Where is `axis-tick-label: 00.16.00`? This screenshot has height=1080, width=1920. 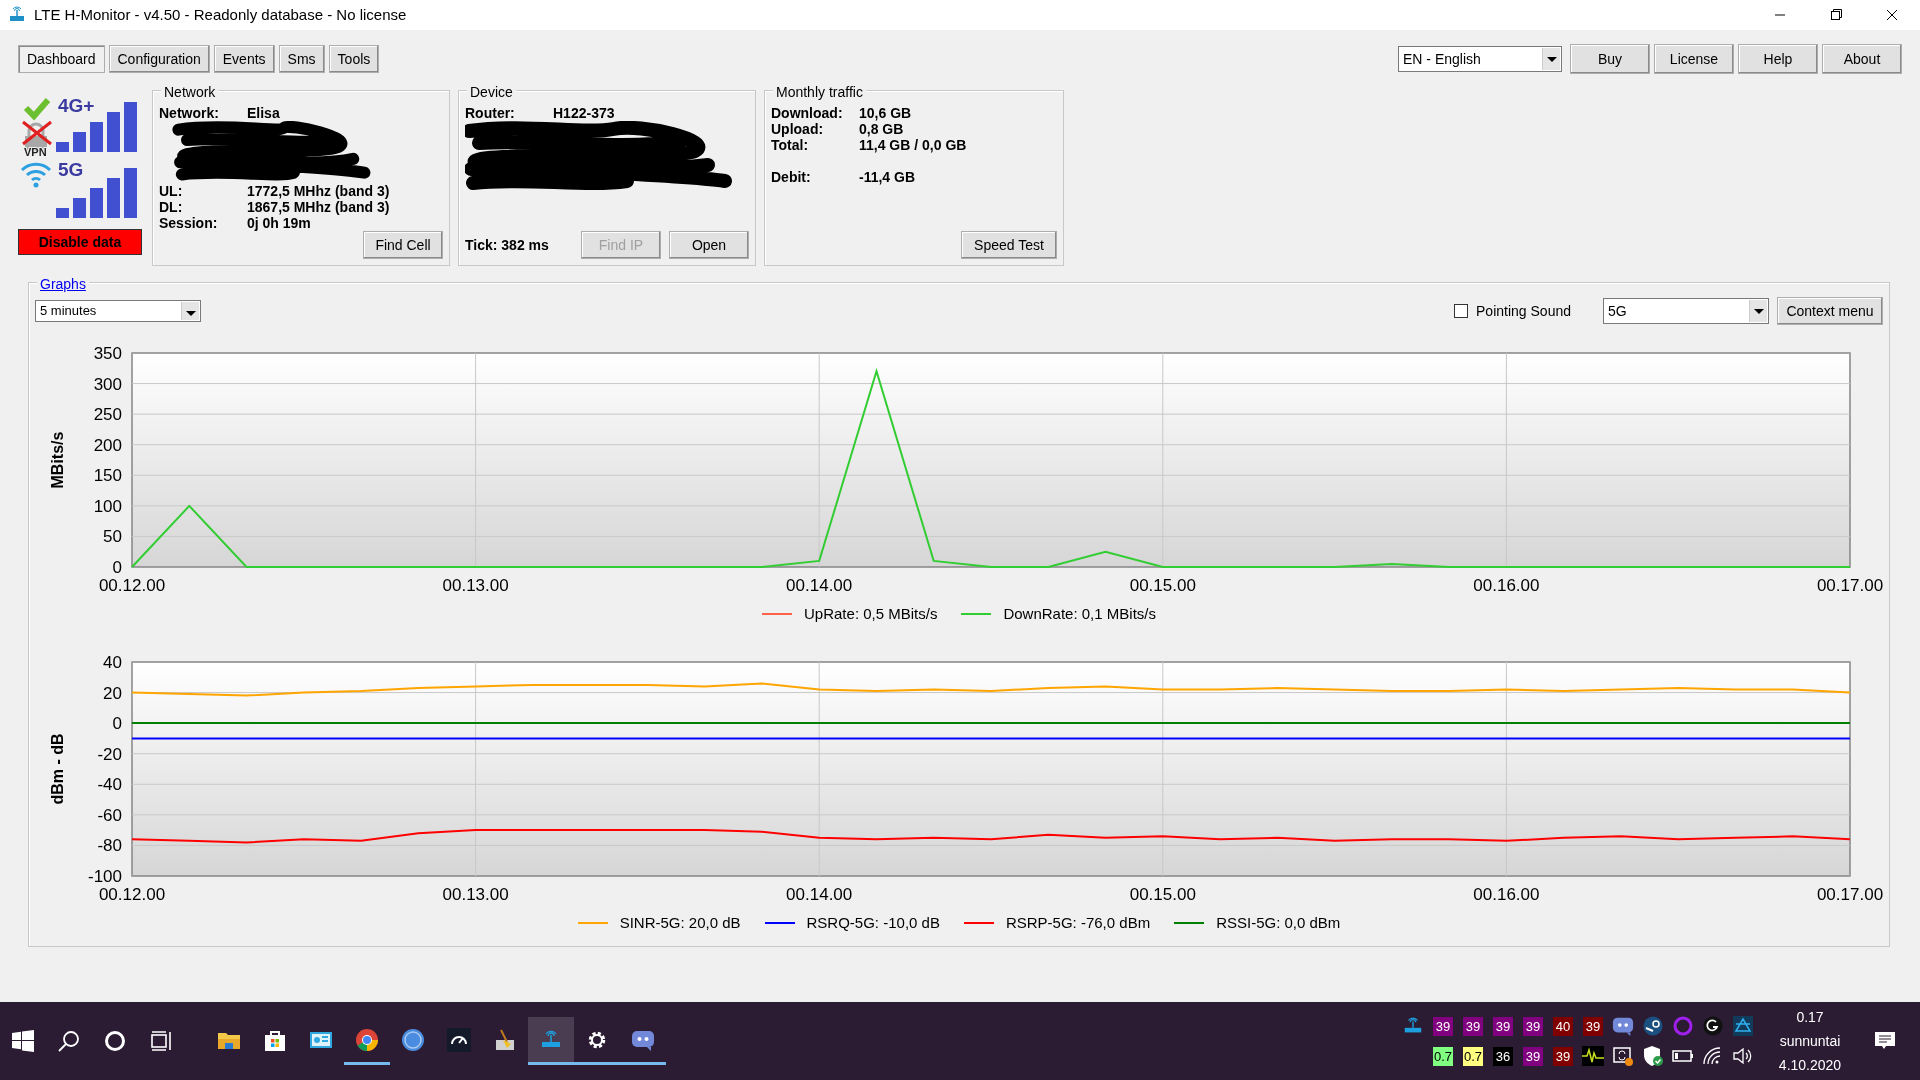 axis-tick-label: 00.16.00 is located at coordinates (1506, 585).